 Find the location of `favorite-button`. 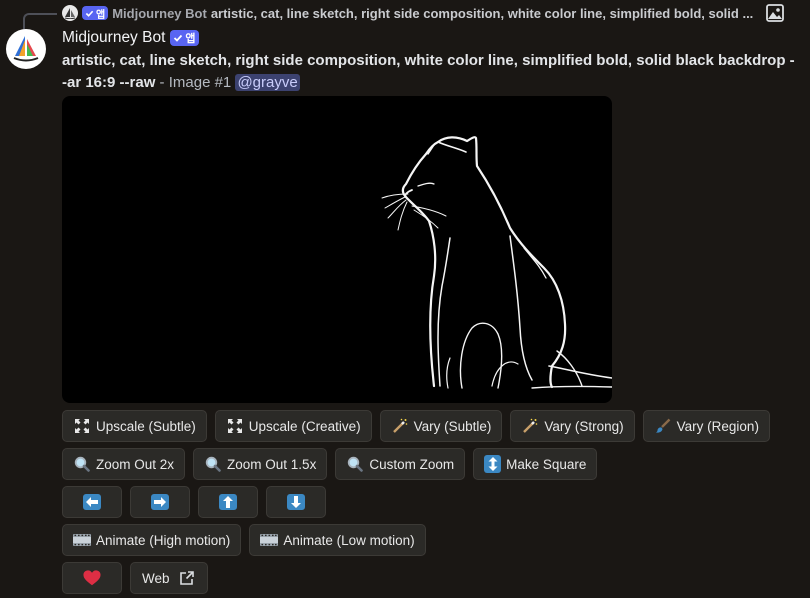

favorite-button is located at coordinates (92, 578).